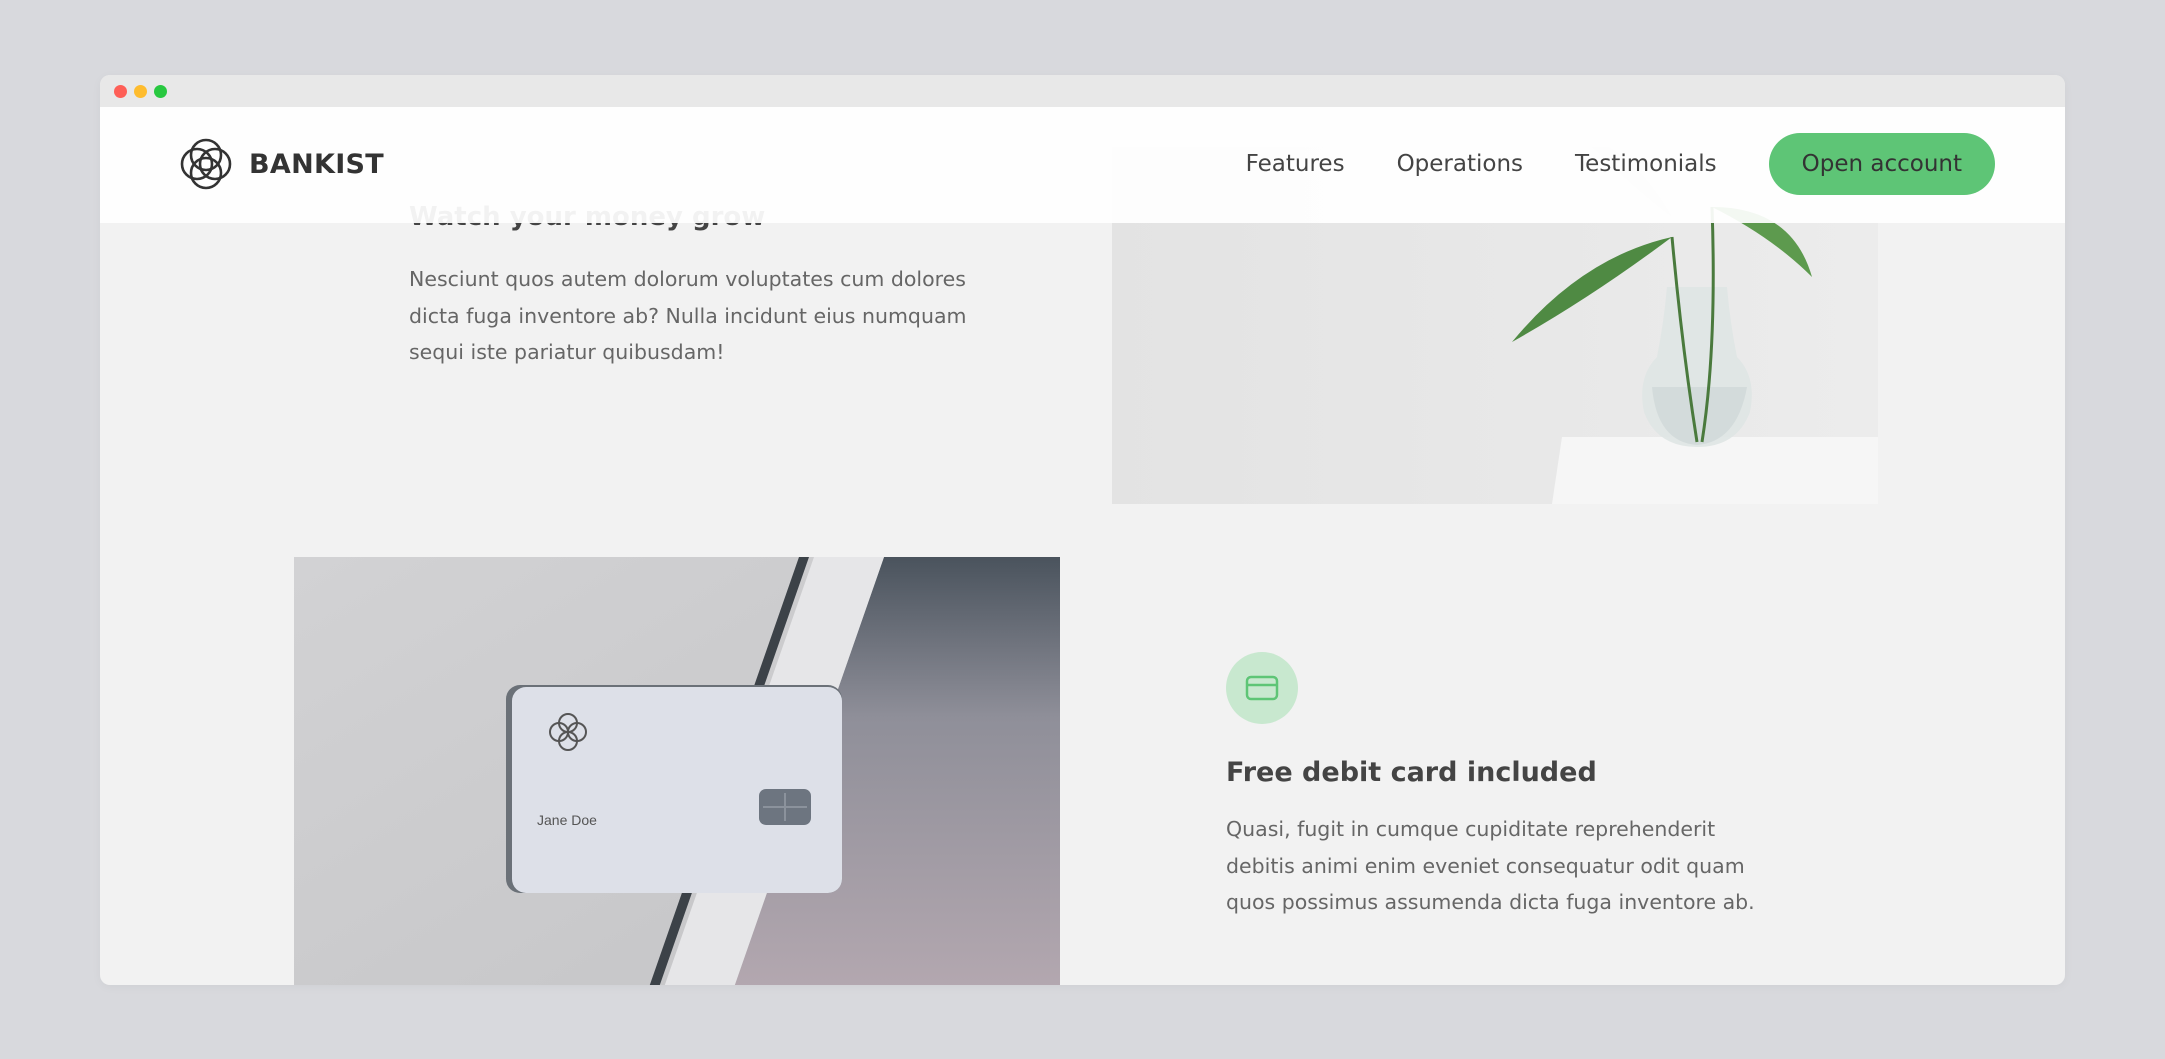  What do you see at coordinates (317, 164) in the screenshot?
I see `brand-name: BANKIST` at bounding box center [317, 164].